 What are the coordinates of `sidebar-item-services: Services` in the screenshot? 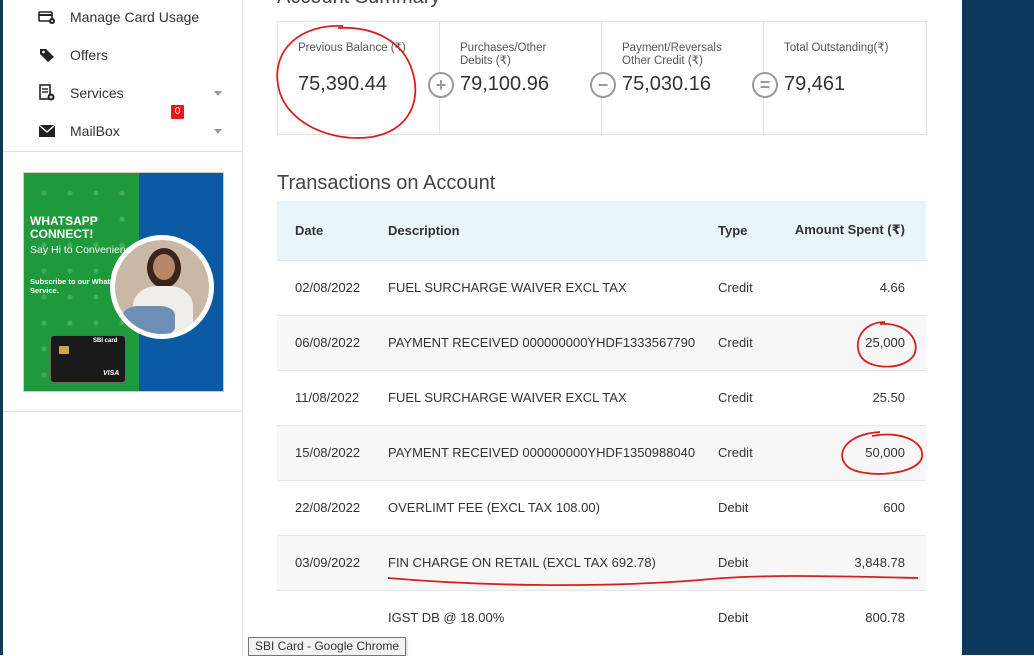 It's located at (122, 93).